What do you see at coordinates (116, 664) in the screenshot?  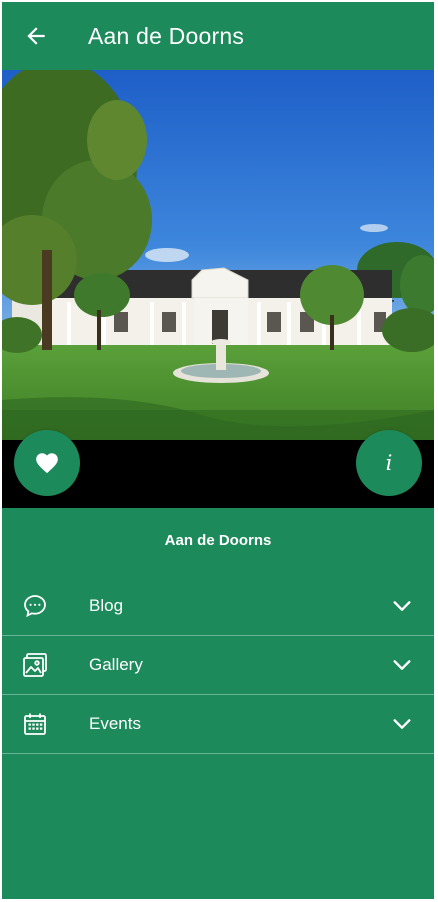 I see `section-label: Gallery` at bounding box center [116, 664].